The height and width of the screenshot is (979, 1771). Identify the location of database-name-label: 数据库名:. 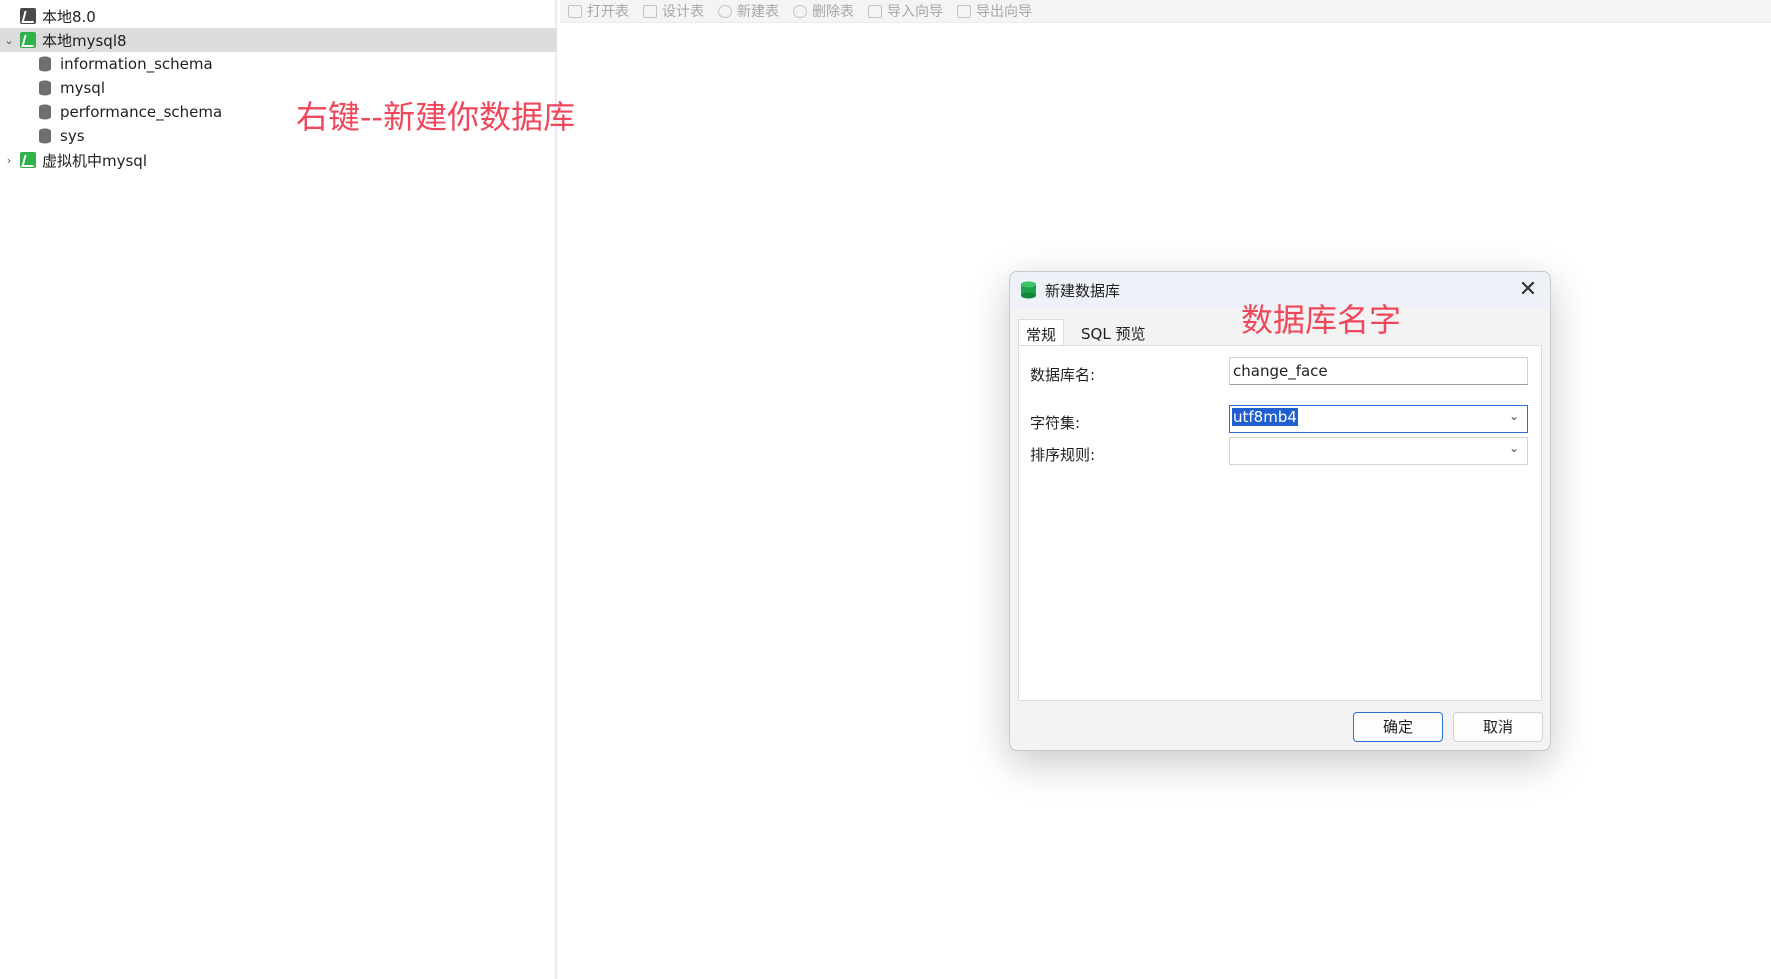
(1063, 375).